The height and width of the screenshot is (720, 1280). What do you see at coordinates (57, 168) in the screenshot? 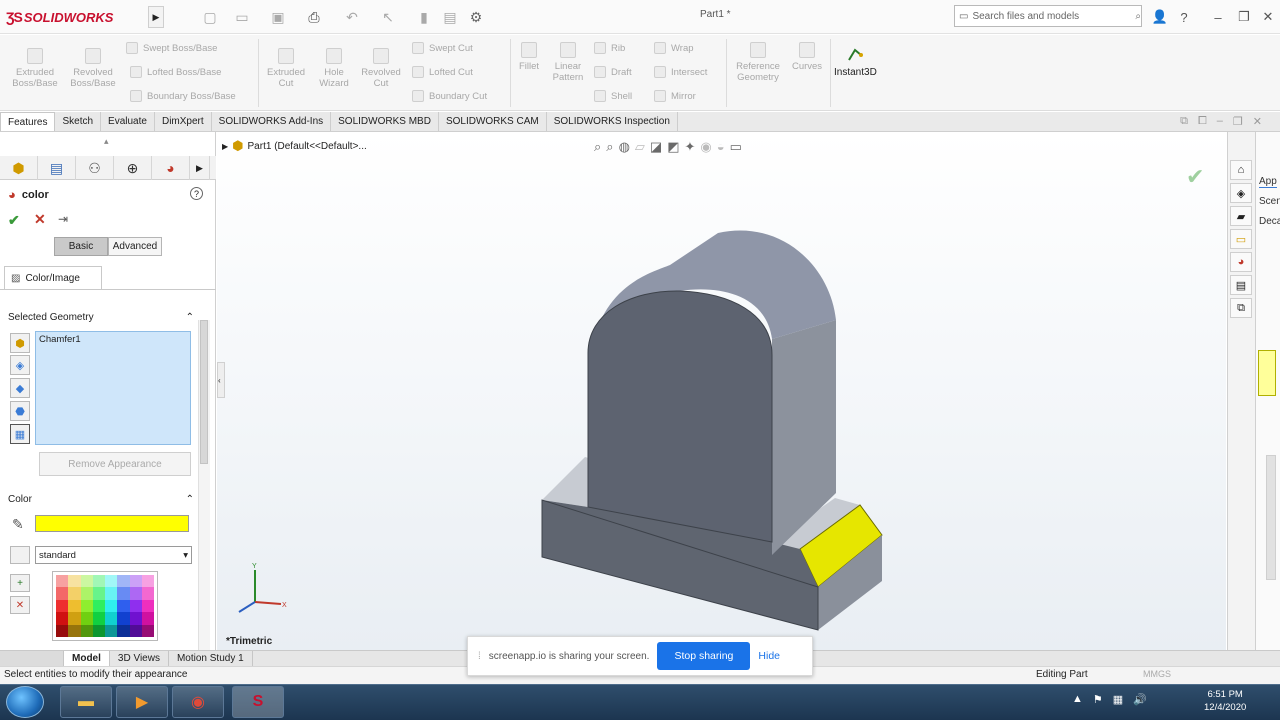
I see `property-manager-tab-icon: ▤` at bounding box center [57, 168].